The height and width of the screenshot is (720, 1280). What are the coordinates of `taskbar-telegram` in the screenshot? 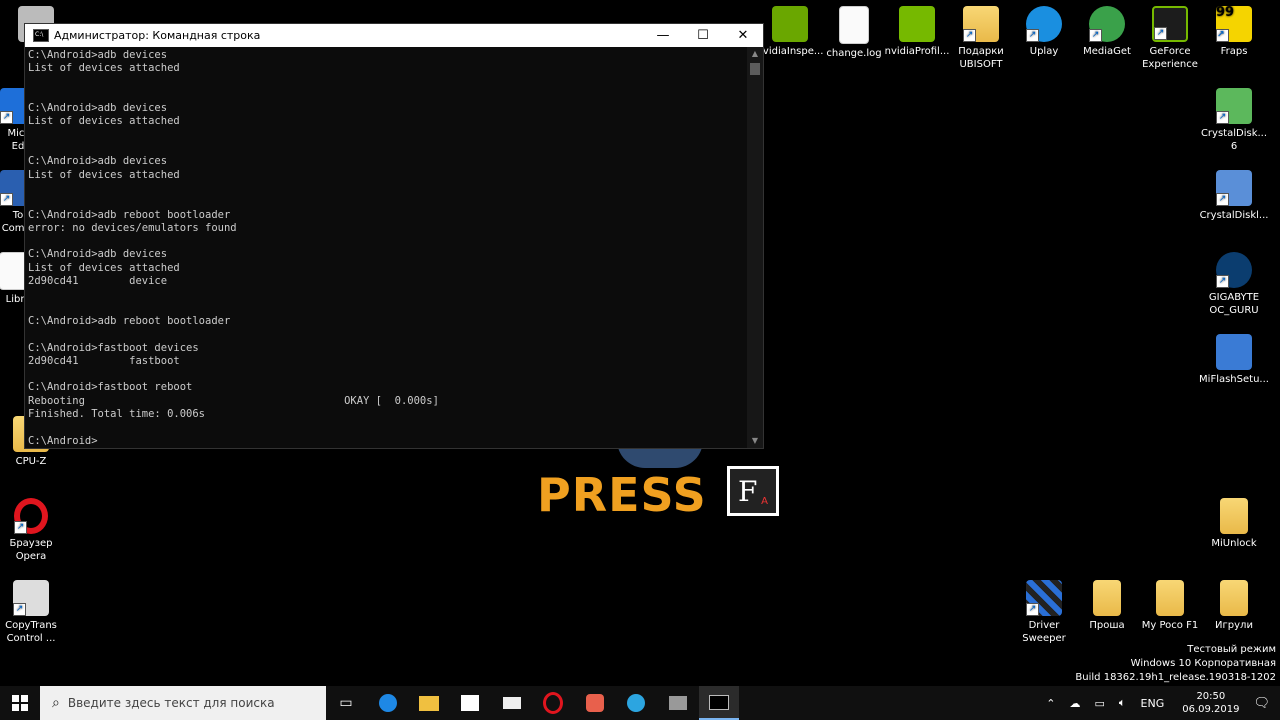 It's located at (636, 703).